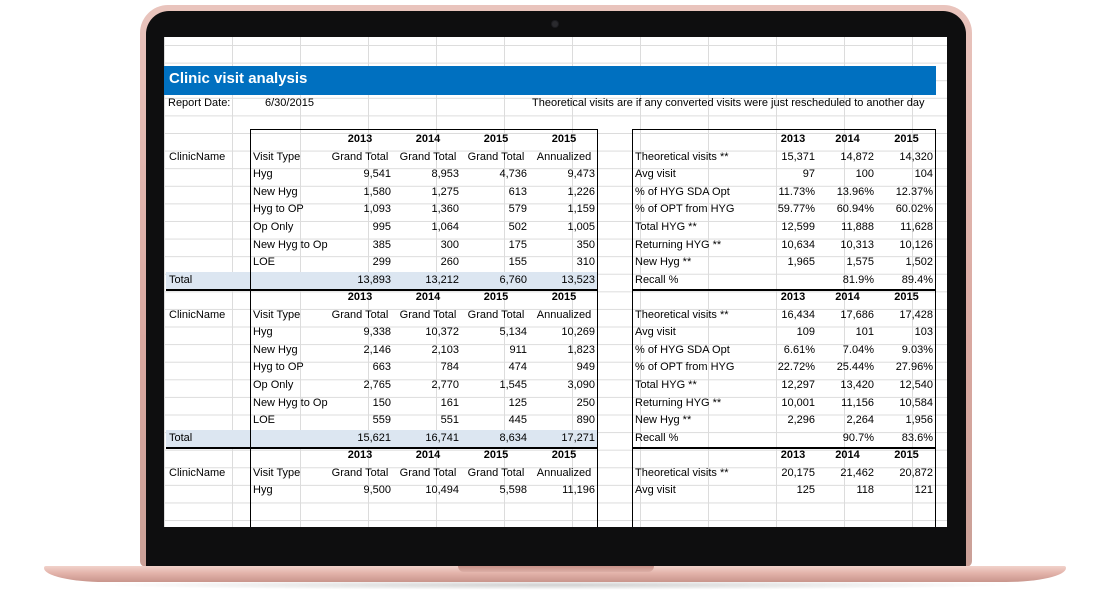  I want to click on report-date-value: 6/30/2015, so click(289, 103).